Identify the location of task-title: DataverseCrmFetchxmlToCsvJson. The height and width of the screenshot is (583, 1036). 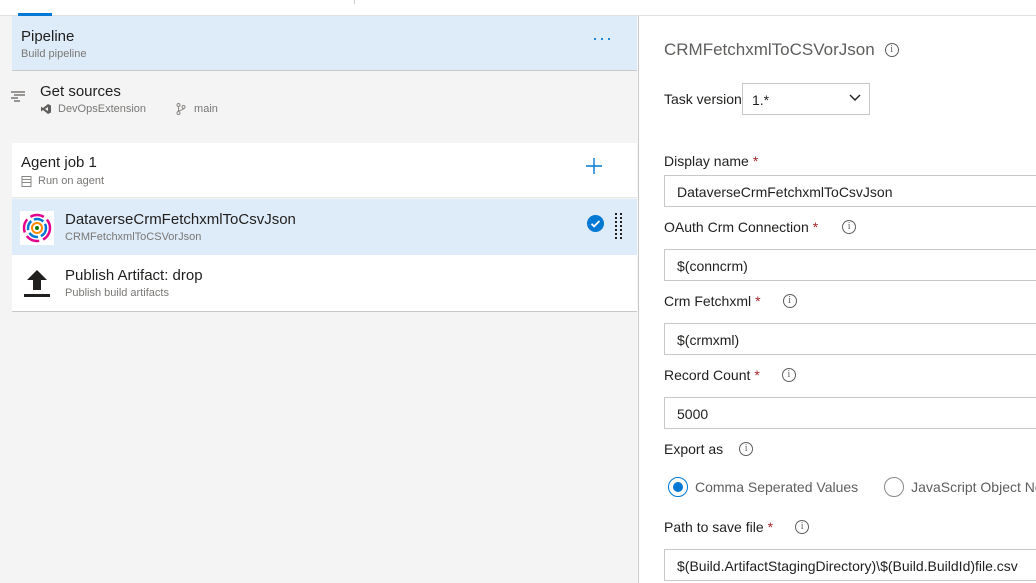
(180, 219).